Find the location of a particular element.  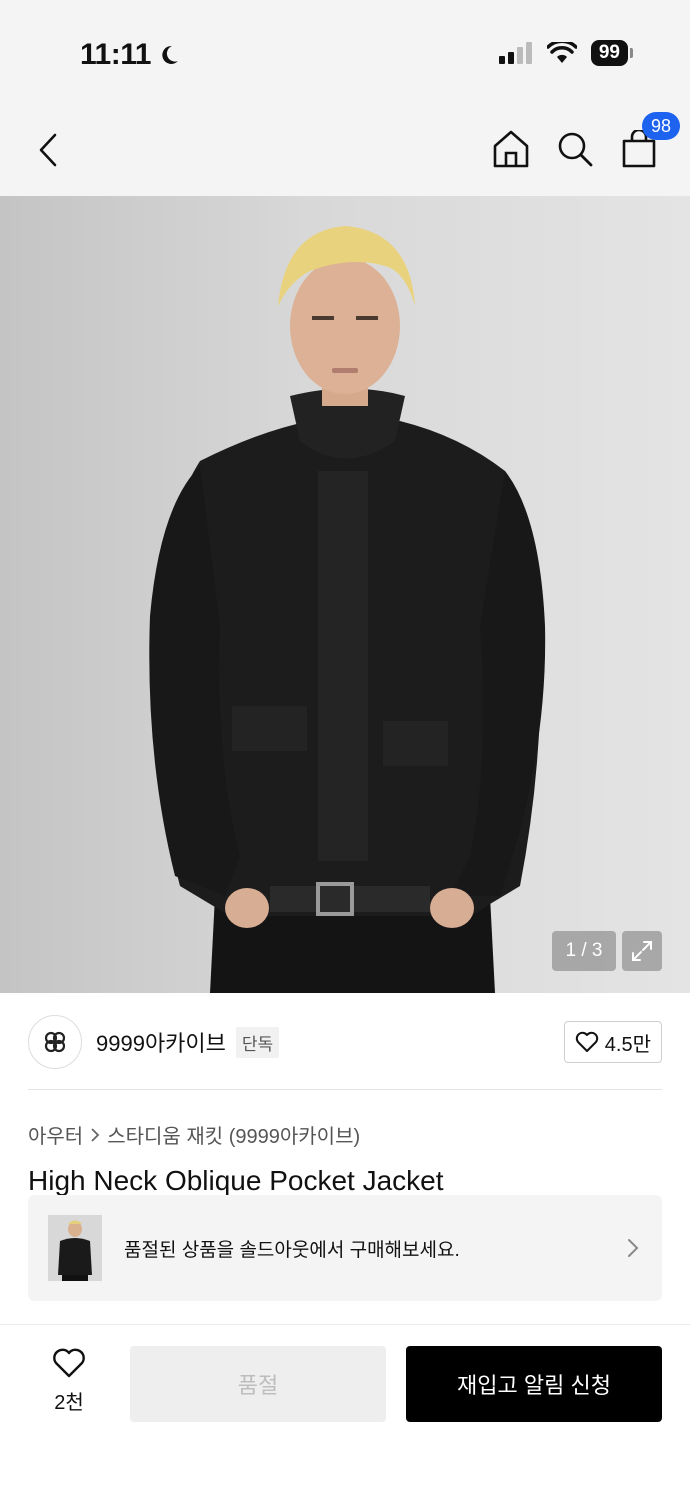

brand-name: 9999아카이브 is located at coordinates (161, 1042).